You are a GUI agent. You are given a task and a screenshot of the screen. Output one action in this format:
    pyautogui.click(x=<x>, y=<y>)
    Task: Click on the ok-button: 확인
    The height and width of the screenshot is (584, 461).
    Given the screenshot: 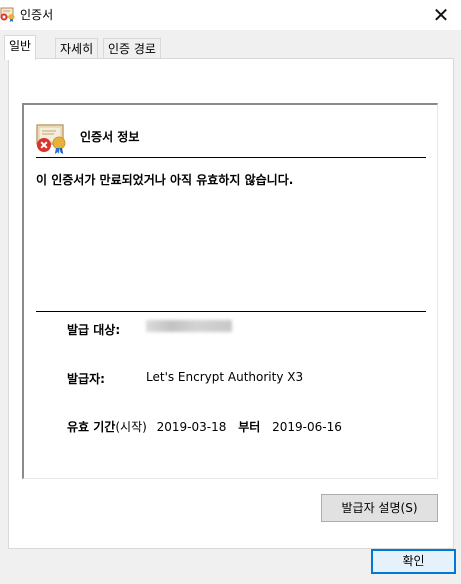 What is the action you would take?
    pyautogui.click(x=413, y=561)
    